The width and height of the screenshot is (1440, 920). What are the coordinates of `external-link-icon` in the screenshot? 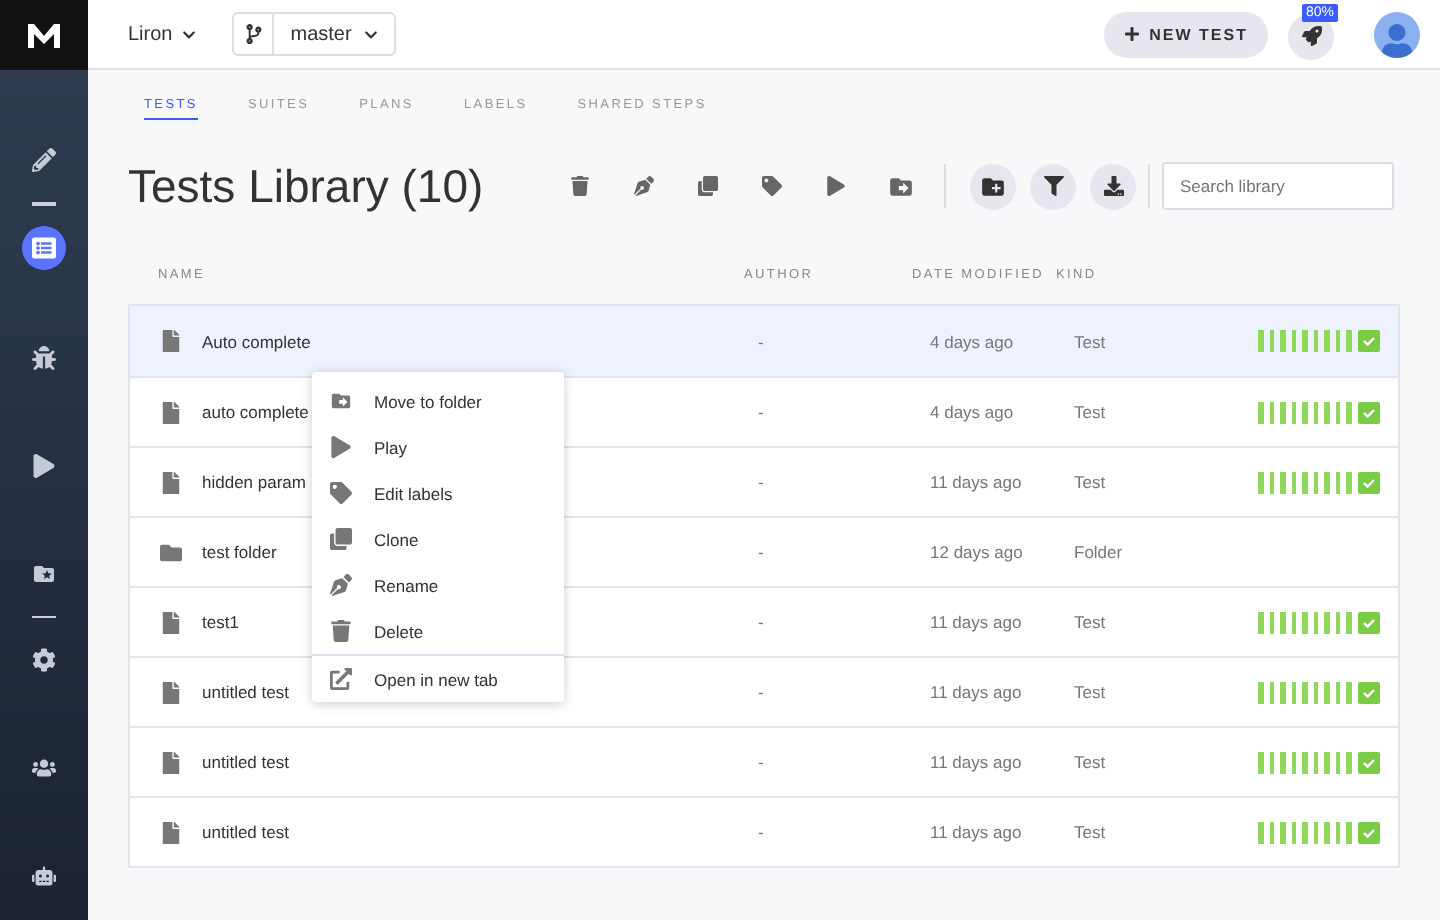 It's located at (342, 679).